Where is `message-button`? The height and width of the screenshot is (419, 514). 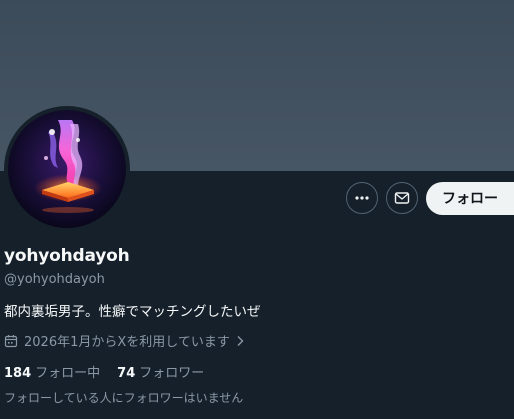 message-button is located at coordinates (402, 198).